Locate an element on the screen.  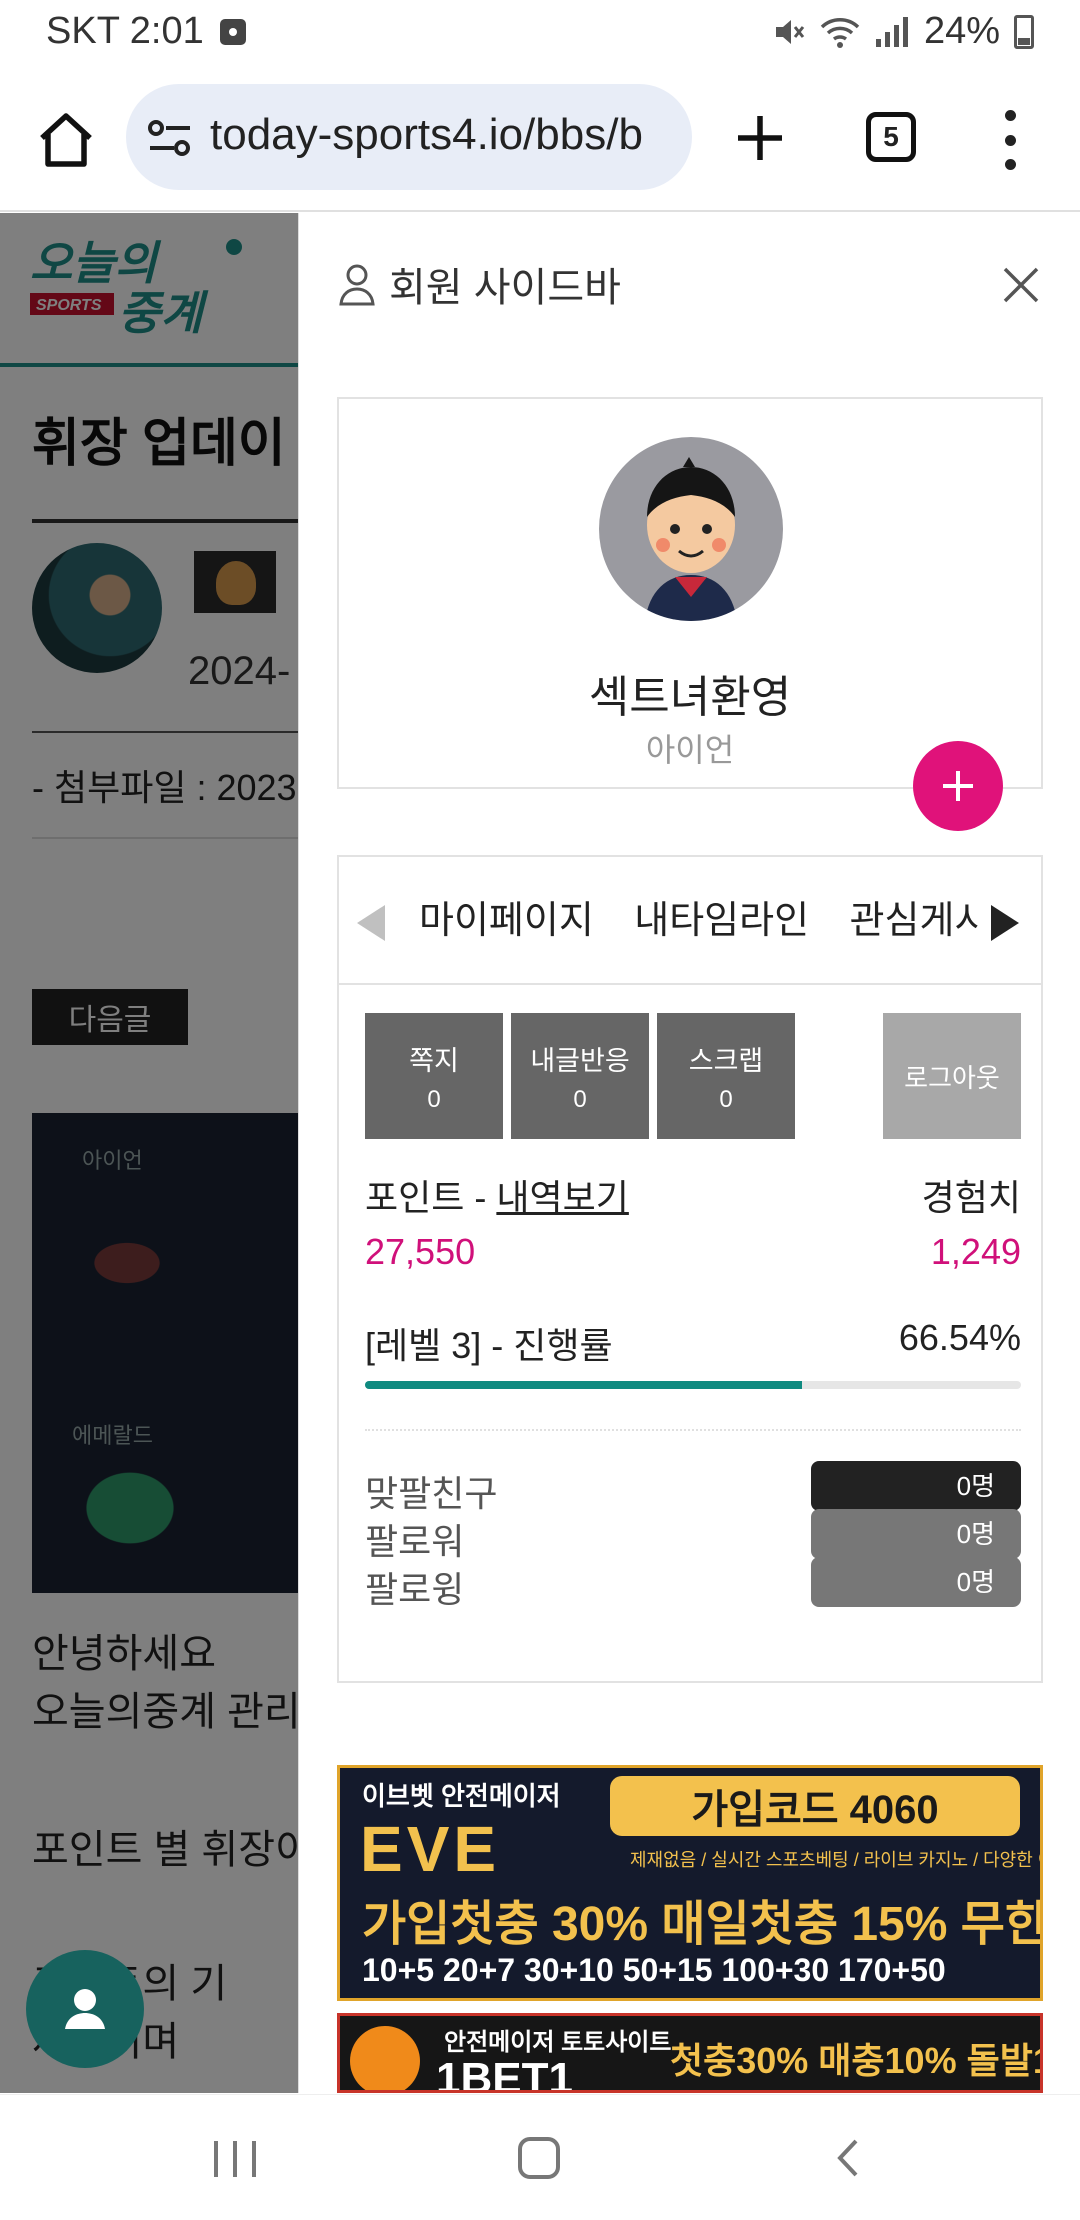
scrap-count: 0 is located at coordinates (726, 1099).